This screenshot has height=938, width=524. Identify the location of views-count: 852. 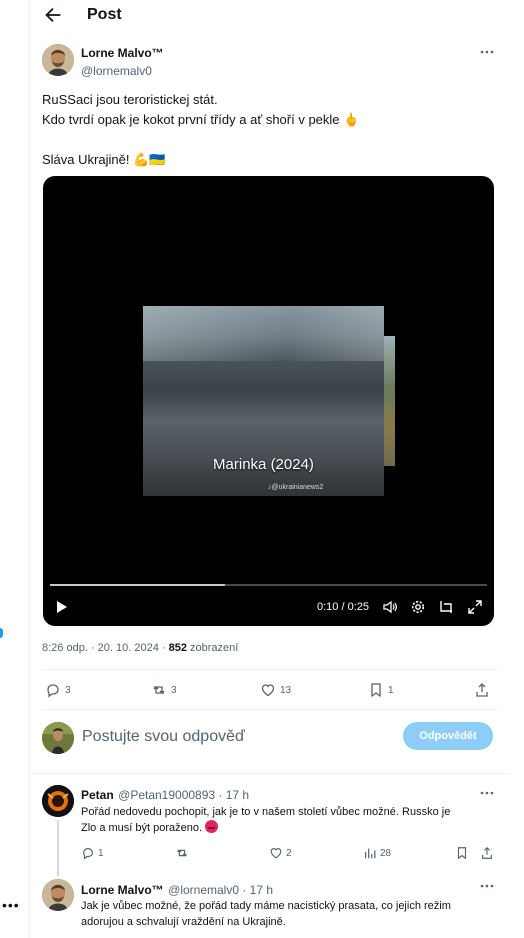
(177, 648).